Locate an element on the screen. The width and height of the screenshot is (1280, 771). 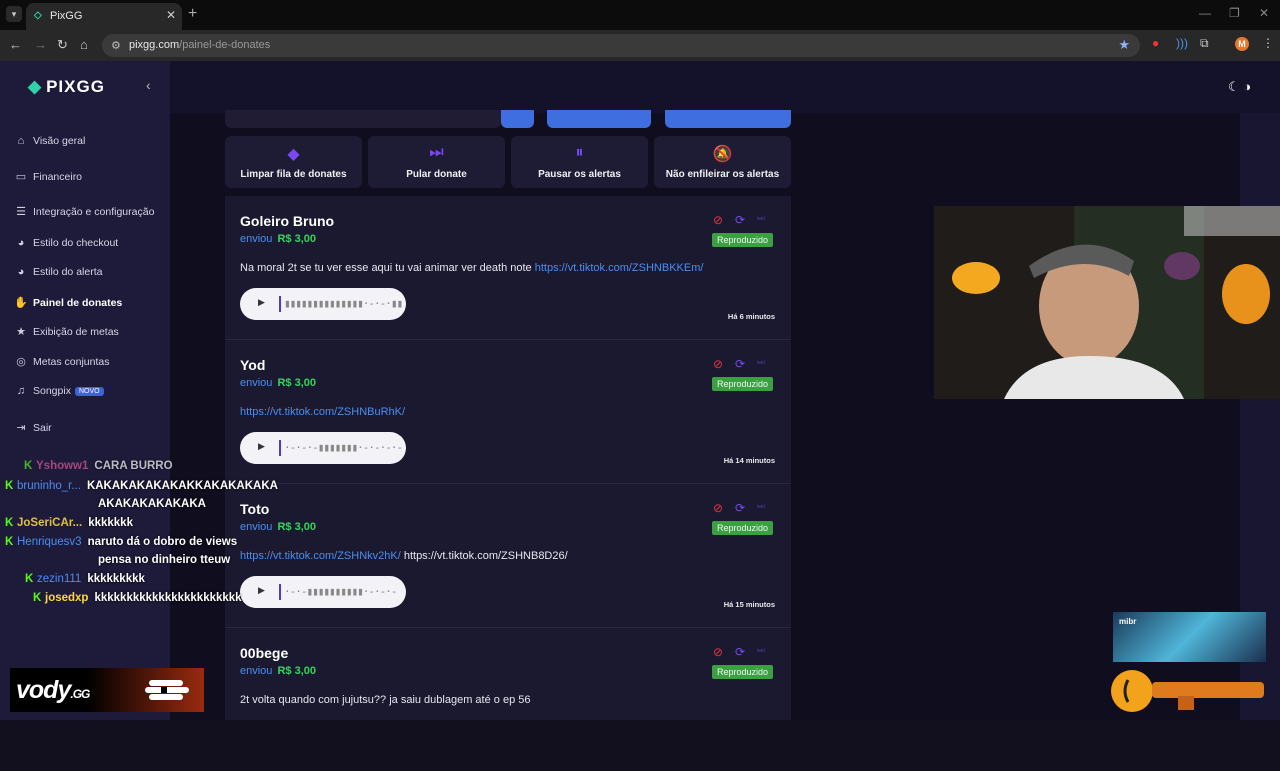
vody-banner: vody.GG is located at coordinates (107, 690).